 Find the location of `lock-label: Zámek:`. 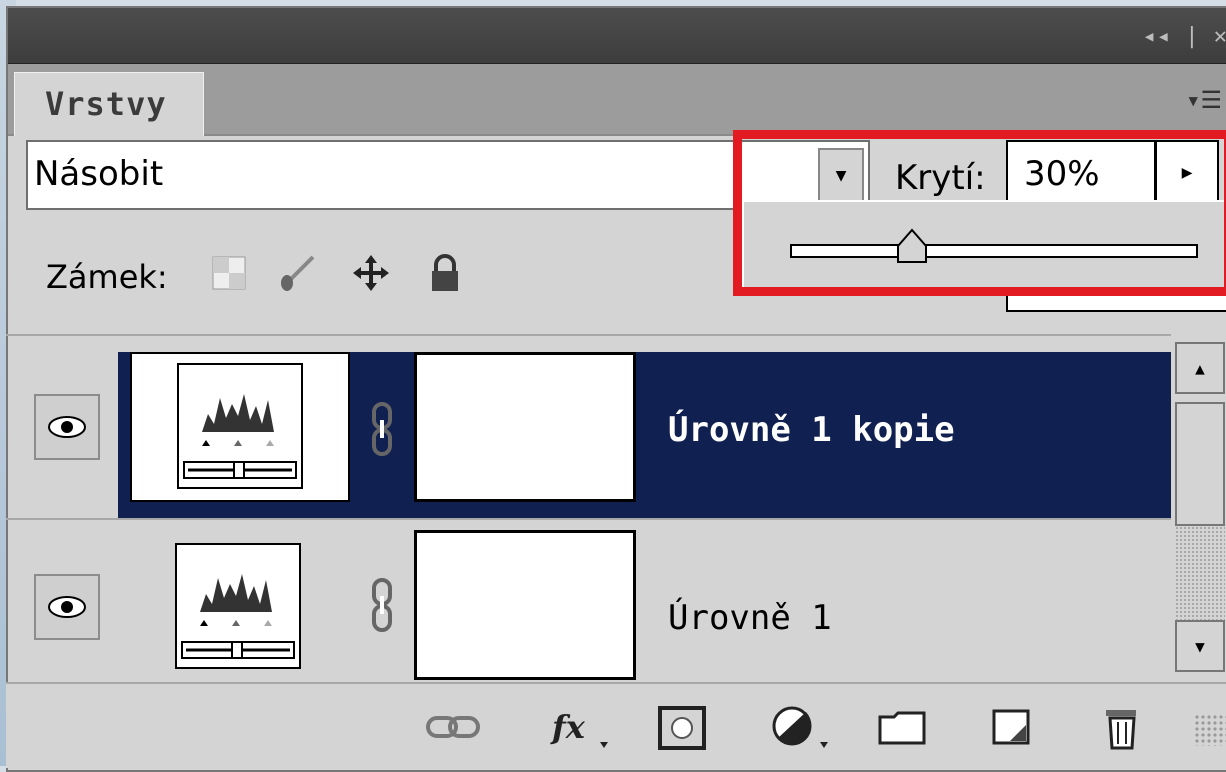

lock-label: Zámek: is located at coordinates (107, 277).